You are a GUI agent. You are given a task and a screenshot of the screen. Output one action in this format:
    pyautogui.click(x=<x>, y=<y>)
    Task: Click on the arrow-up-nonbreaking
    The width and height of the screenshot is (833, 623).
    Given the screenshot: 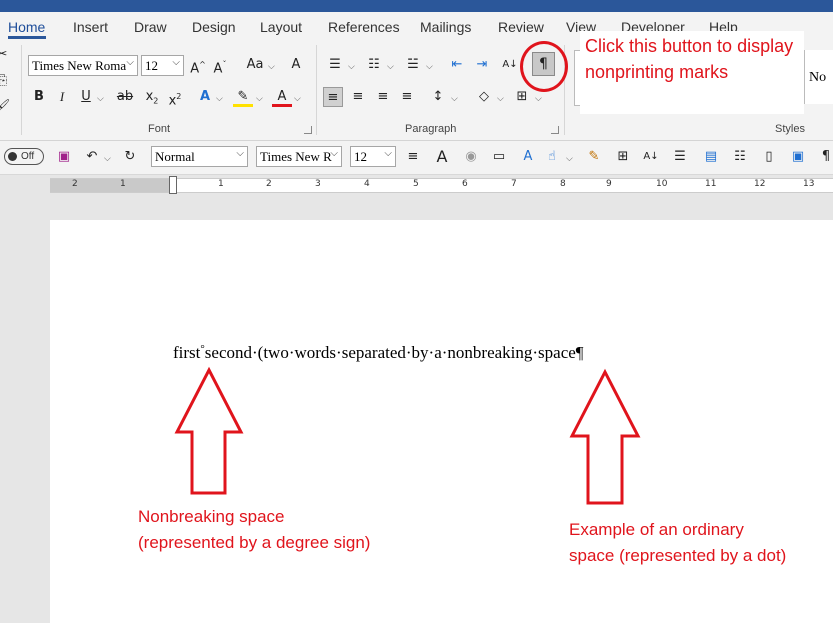 What is the action you would take?
    pyautogui.click(x=209, y=430)
    